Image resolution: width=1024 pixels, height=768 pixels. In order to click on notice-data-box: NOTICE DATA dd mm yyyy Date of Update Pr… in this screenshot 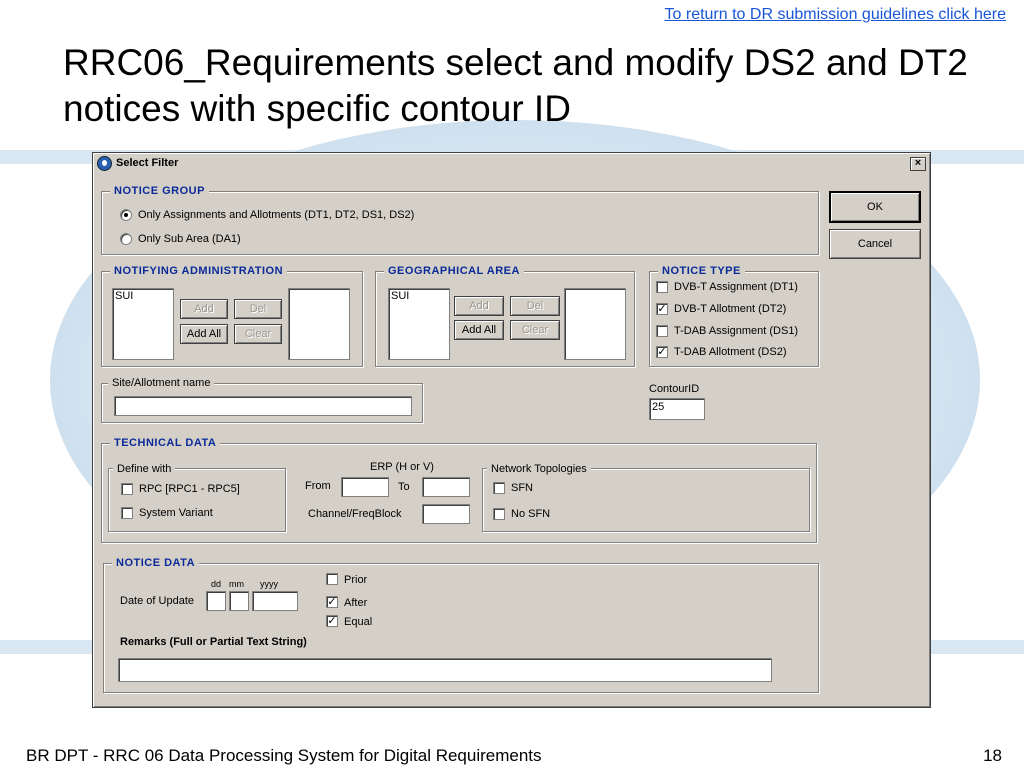, I will do `click(461, 624)`.